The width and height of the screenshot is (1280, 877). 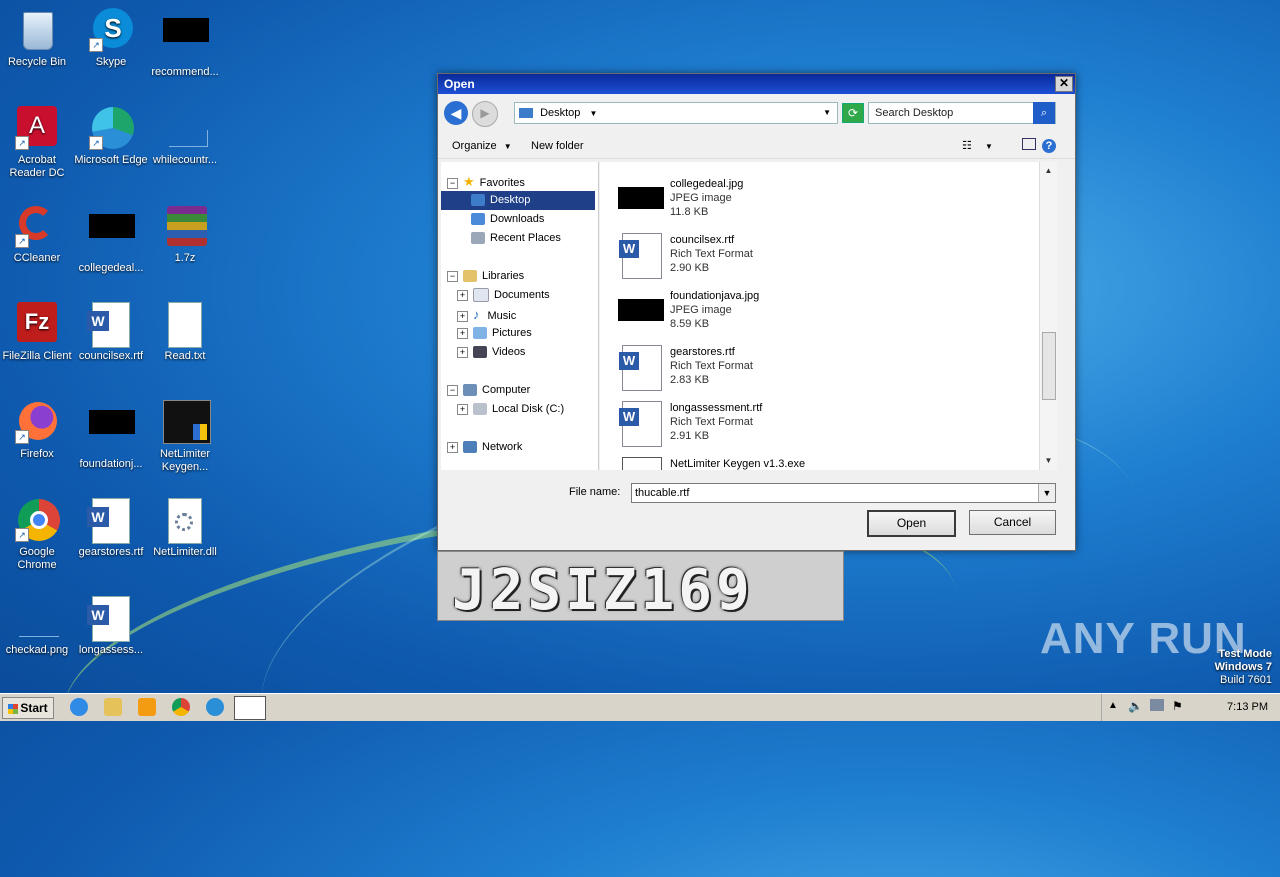 What do you see at coordinates (525, 238) in the screenshot?
I see `tree-label: Recent Places` at bounding box center [525, 238].